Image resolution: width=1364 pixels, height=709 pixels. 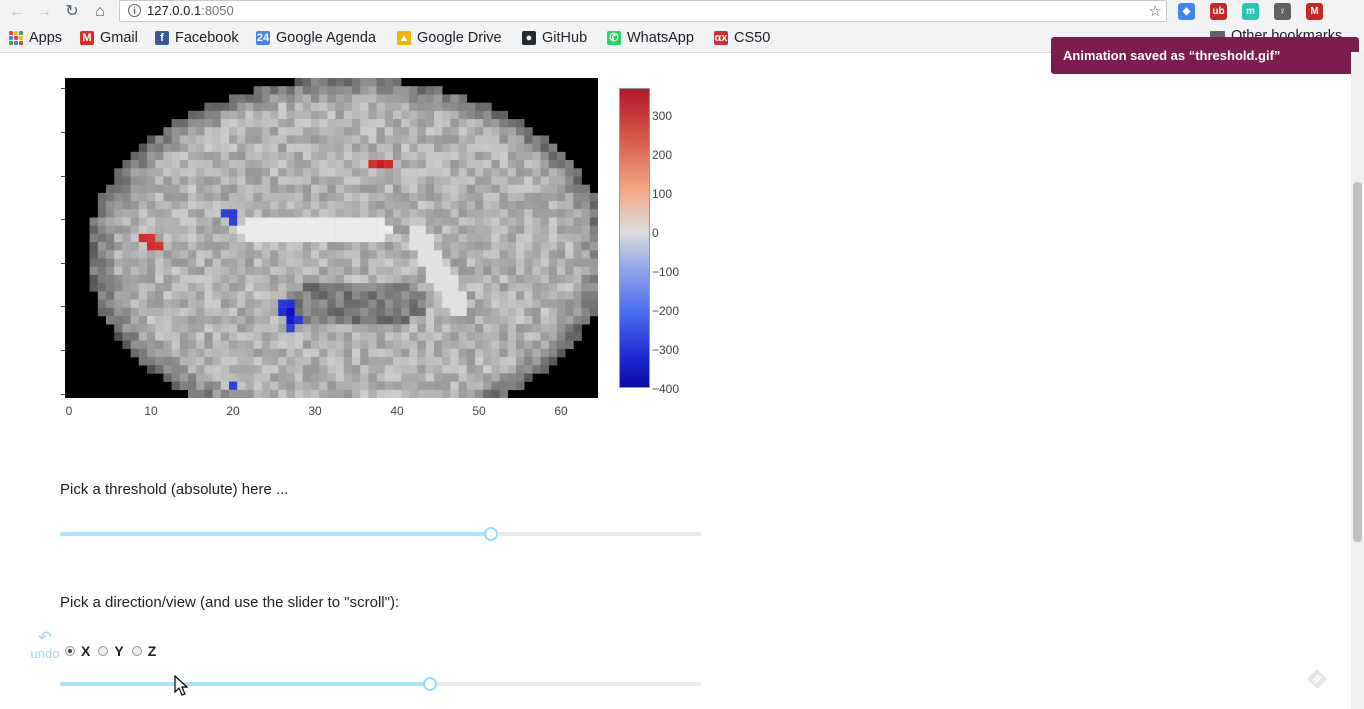 I want to click on direction-radio-group: X Y Z, so click(x=114, y=651).